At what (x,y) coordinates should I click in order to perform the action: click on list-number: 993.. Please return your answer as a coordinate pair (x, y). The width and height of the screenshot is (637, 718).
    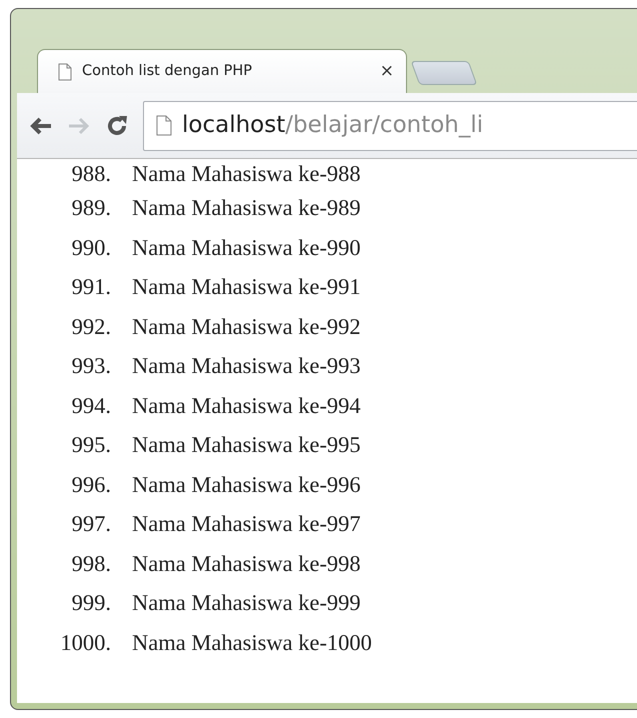
    Looking at the image, I should click on (90, 367).